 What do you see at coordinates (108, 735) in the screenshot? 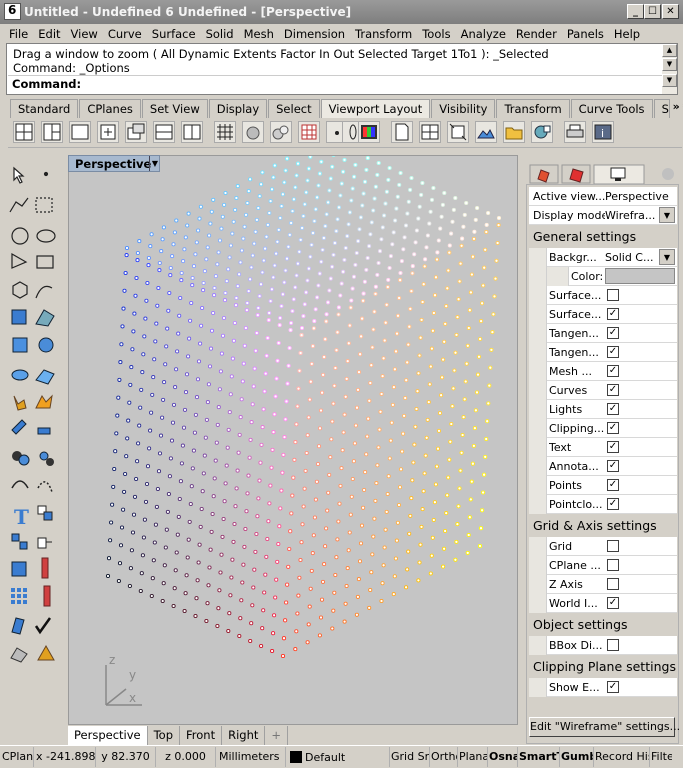
I see `tab-perspective: Perspective` at bounding box center [108, 735].